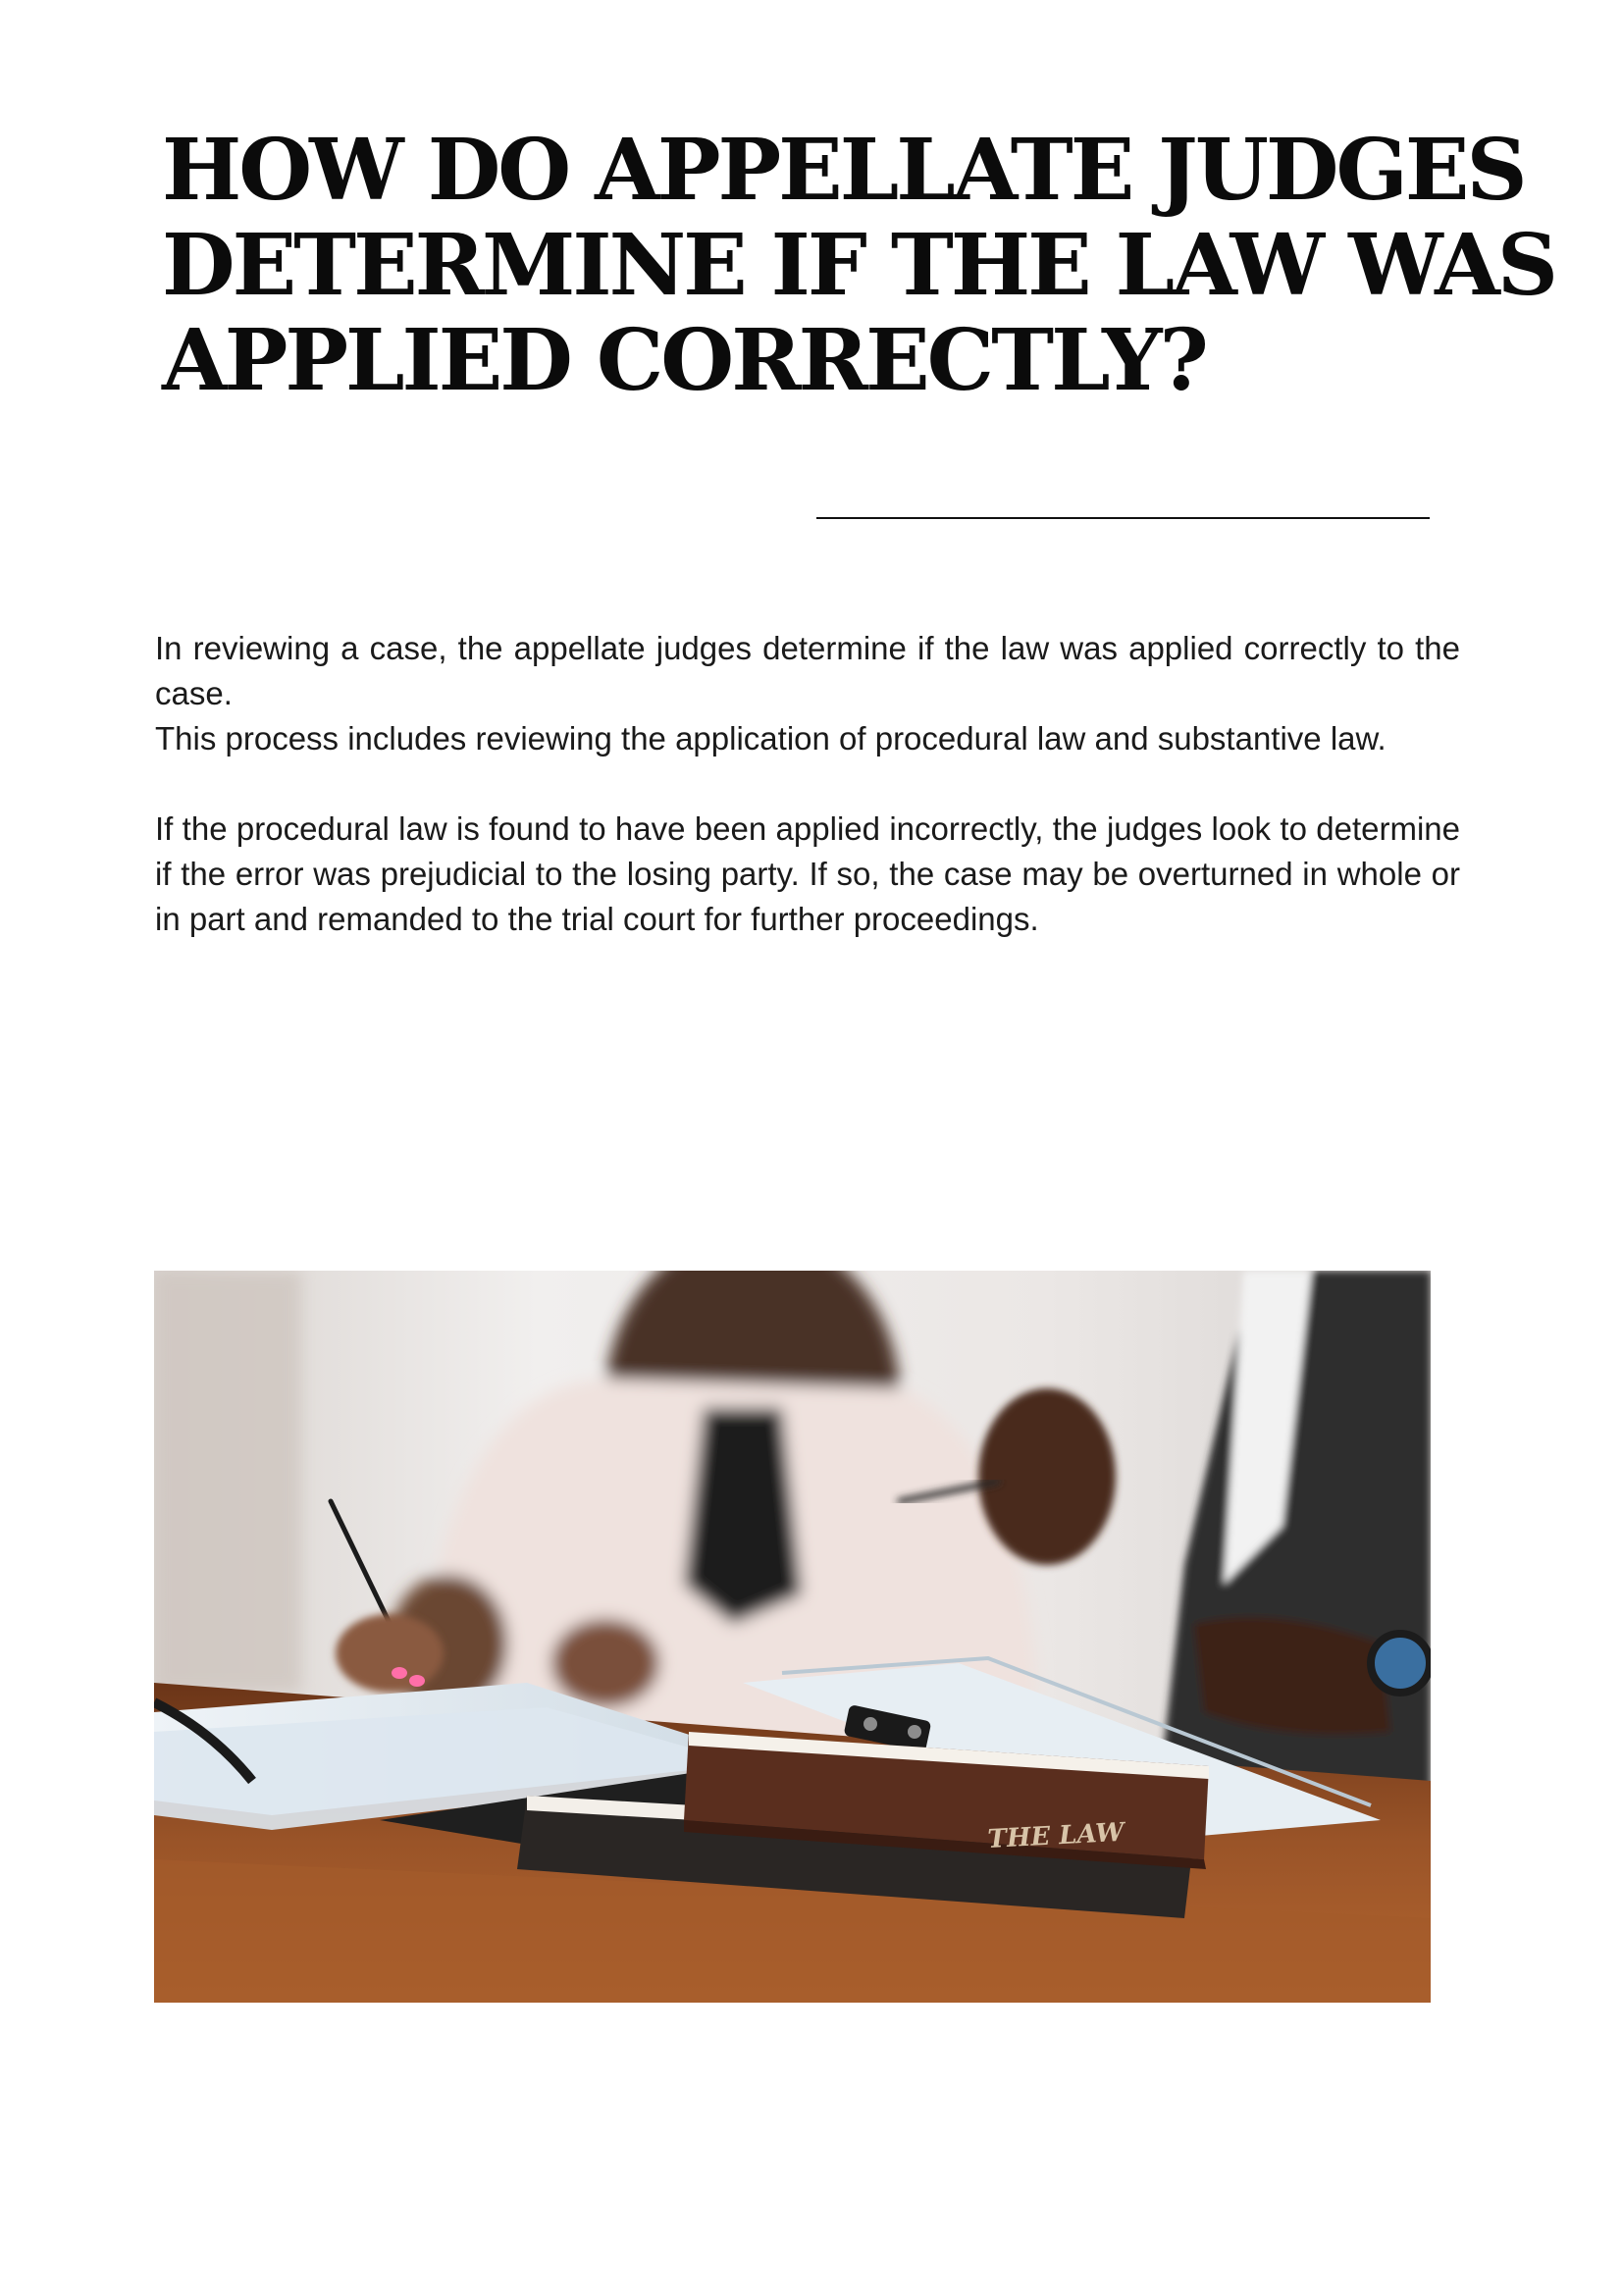 This screenshot has height=2296, width=1622. I want to click on title-line-2: DETERMINE IF THE LAW WAS, so click(860, 265).